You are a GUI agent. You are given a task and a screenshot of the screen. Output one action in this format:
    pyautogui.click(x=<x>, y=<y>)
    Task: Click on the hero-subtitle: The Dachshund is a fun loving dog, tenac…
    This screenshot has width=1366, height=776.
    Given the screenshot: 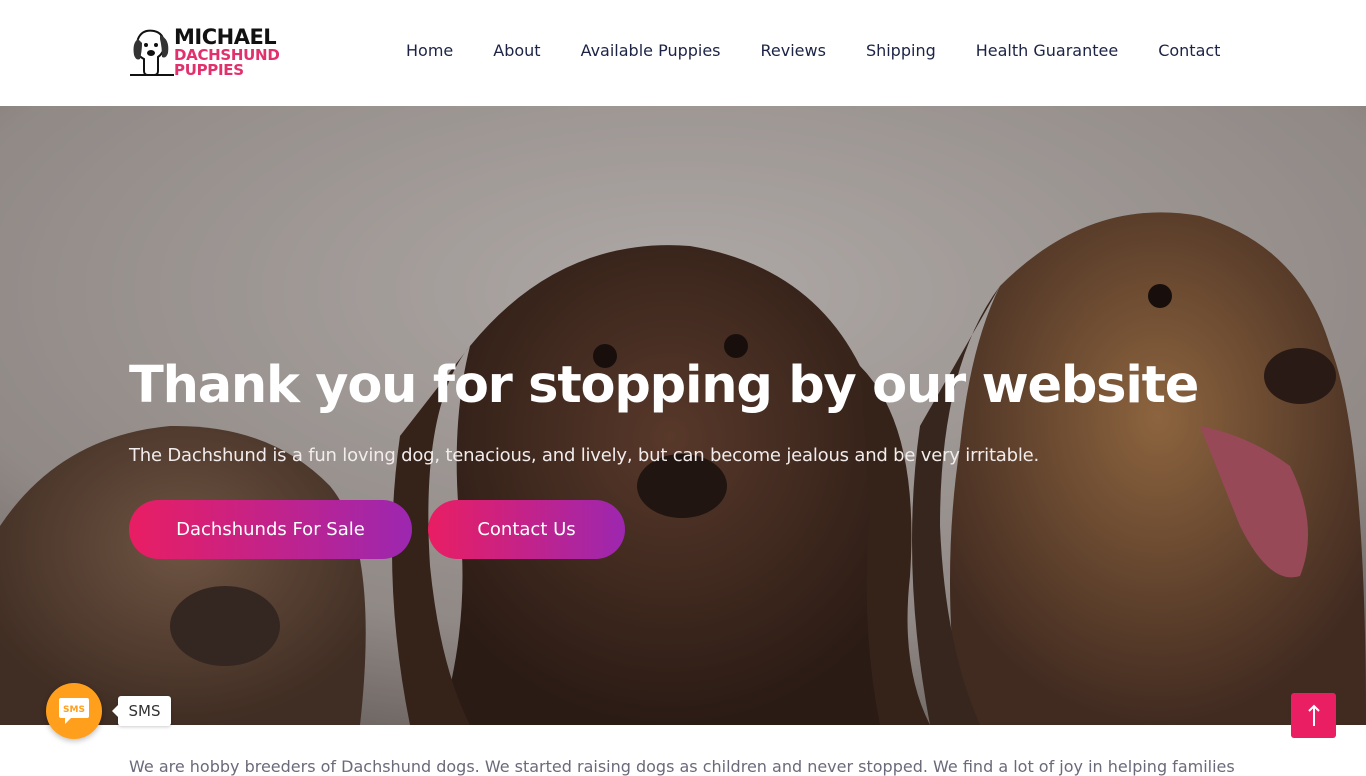 What is the action you would take?
    pyautogui.click(x=584, y=455)
    